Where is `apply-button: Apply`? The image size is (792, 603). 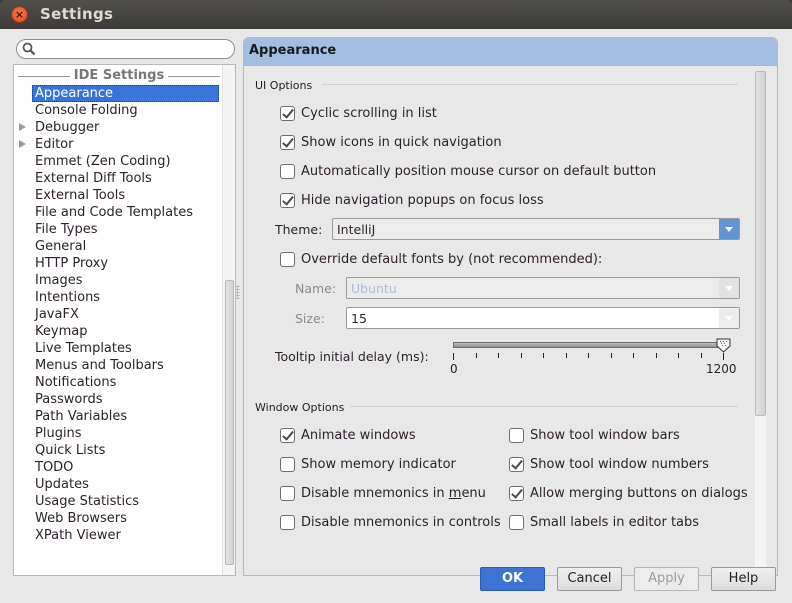 apply-button: Apply is located at coordinates (666, 579).